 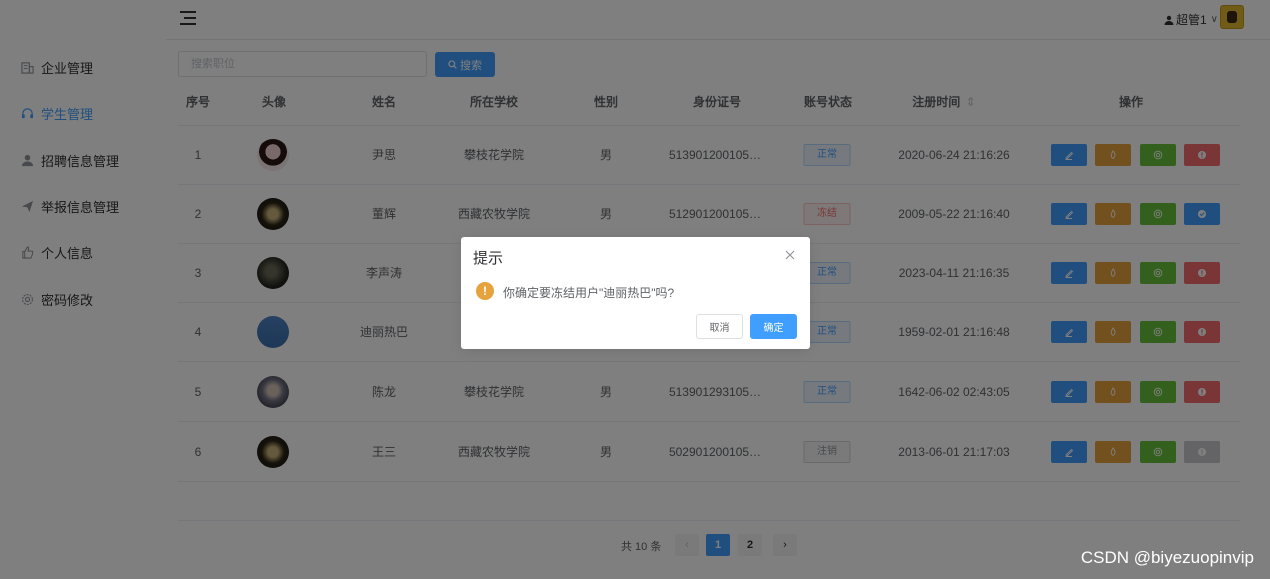 I want to click on dialog-message: 你确定要冻结用户"迪丽热巴"吗?, so click(x=589, y=293).